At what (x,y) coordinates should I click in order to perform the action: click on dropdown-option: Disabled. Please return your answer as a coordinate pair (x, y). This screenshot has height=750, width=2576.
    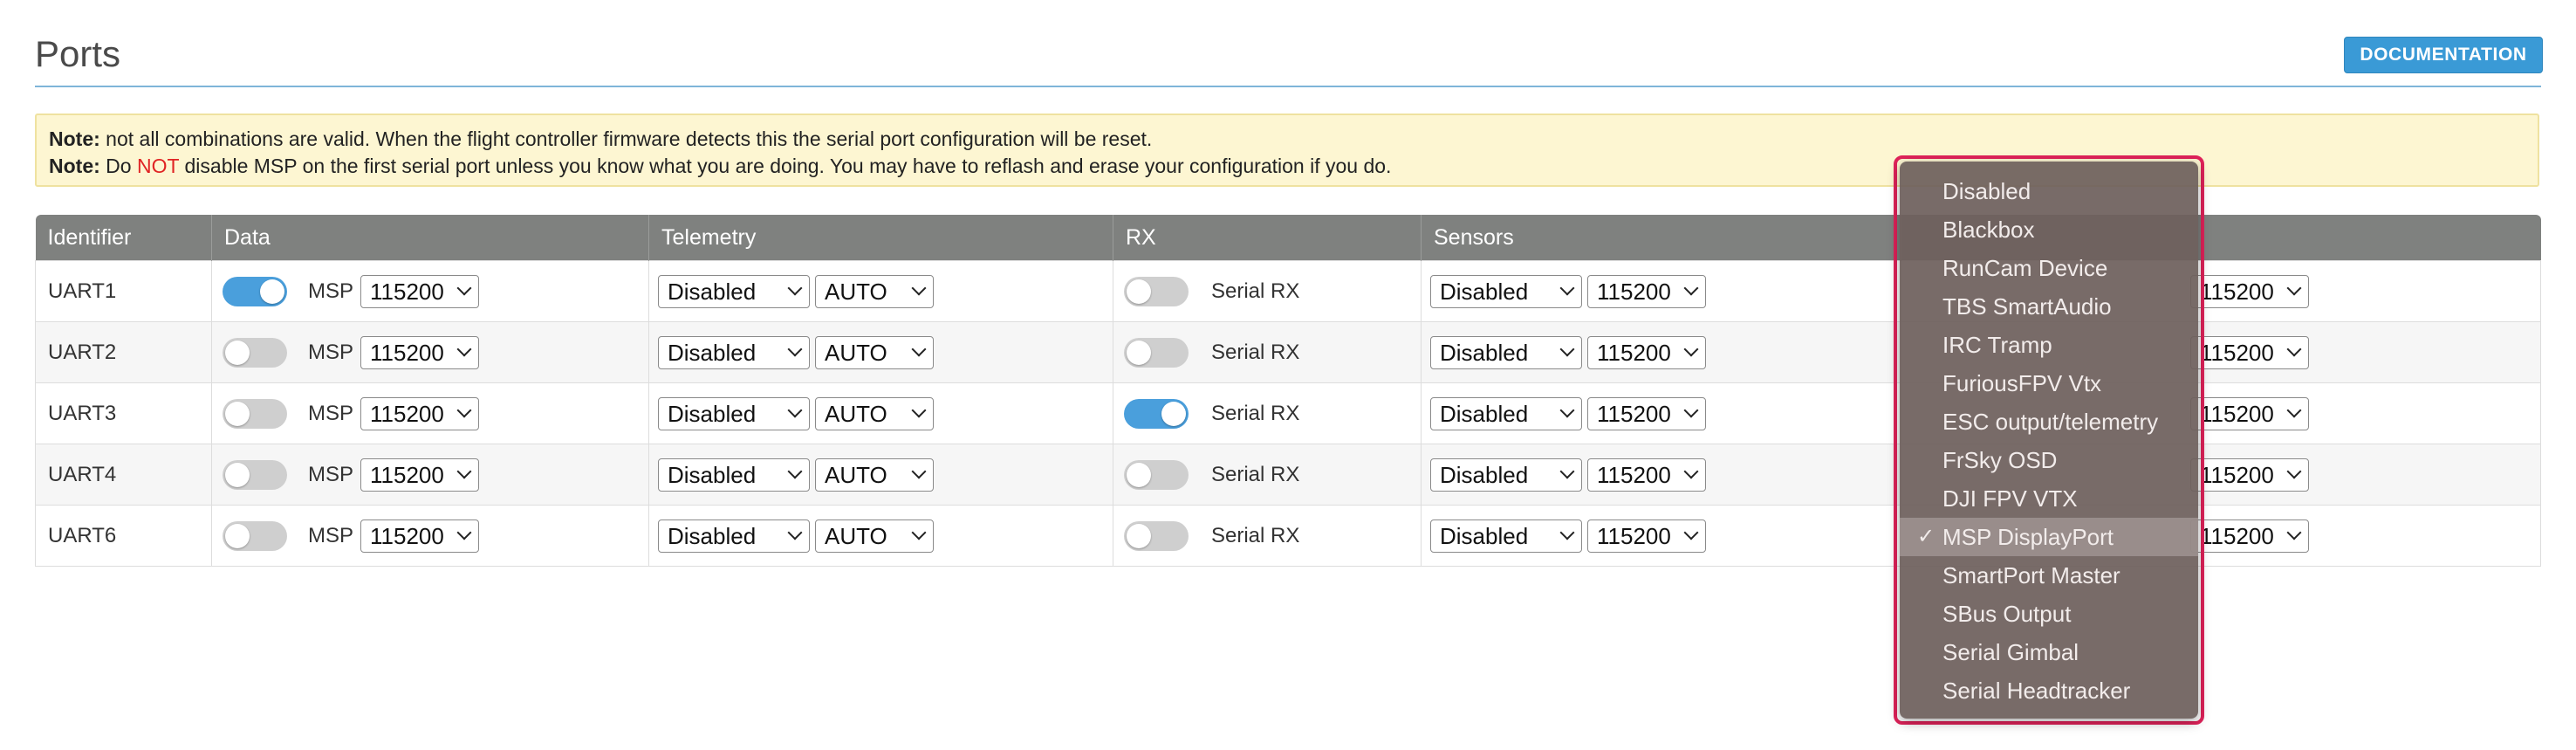
    Looking at the image, I should click on (2049, 191).